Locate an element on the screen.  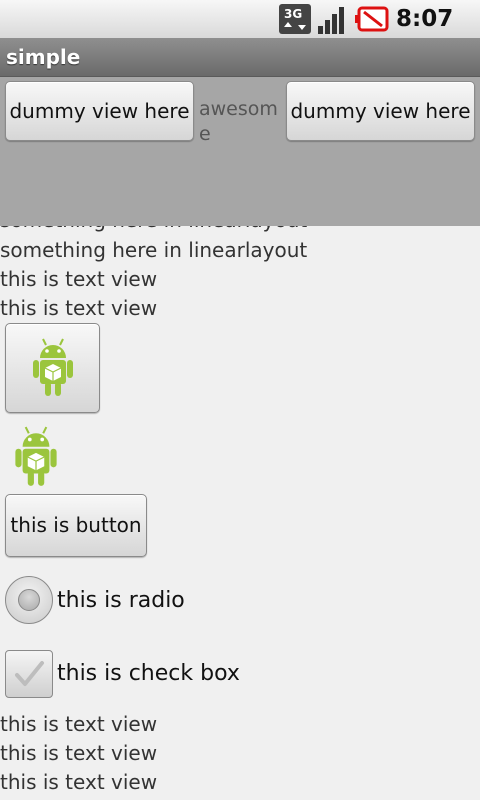
battery-alert-icon is located at coordinates (372, 19).